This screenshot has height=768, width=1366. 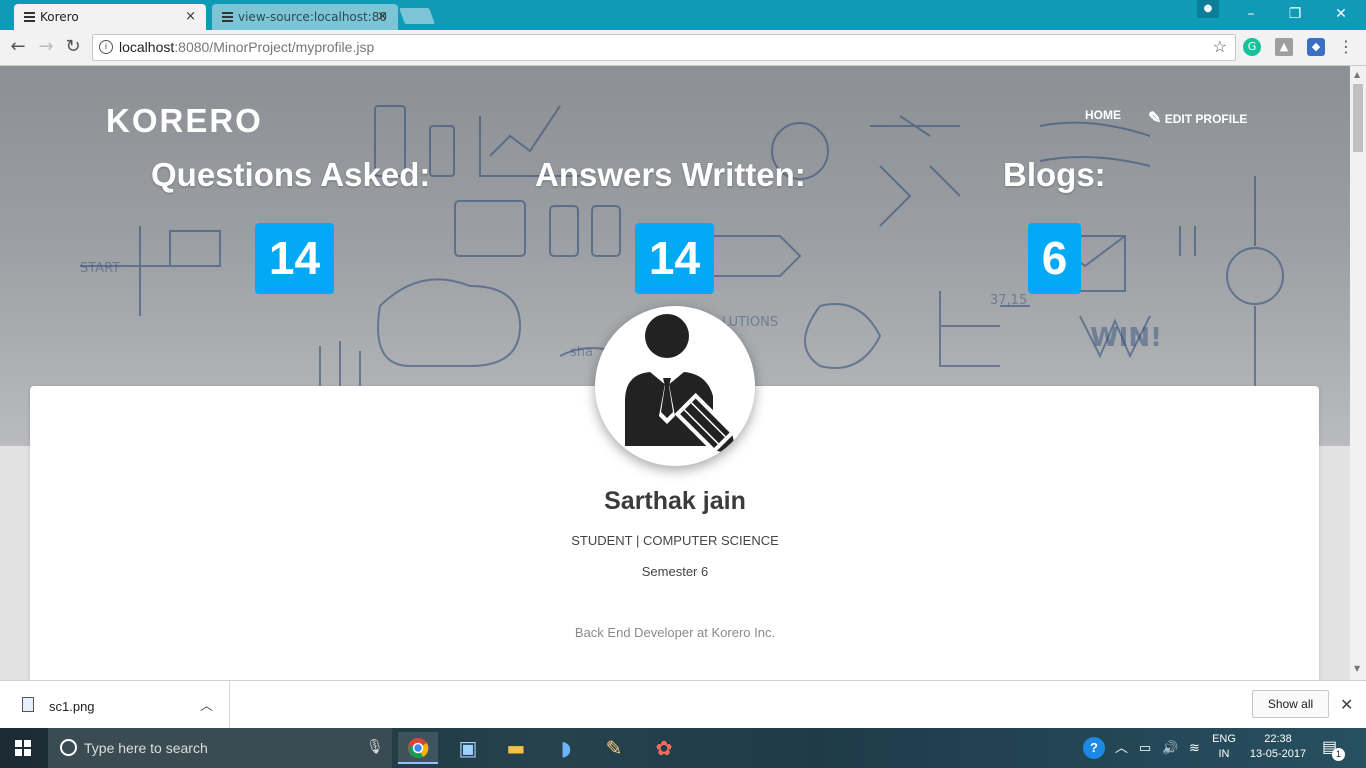 I want to click on profile-semester: Semester 6, so click(x=675, y=571).